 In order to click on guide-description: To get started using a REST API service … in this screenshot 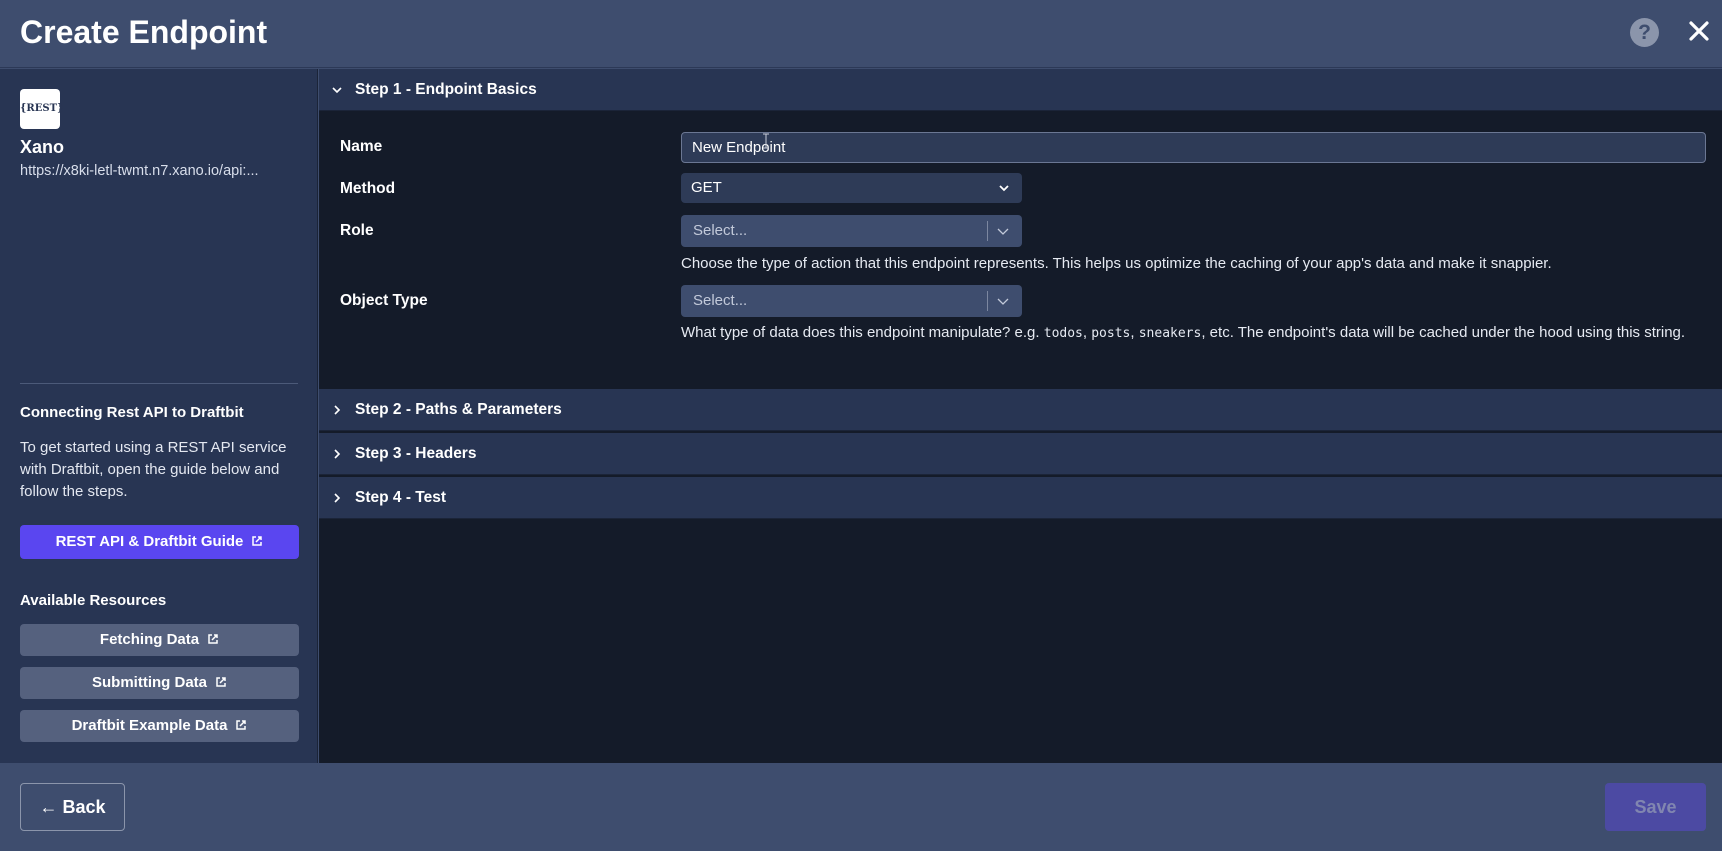, I will do `click(153, 469)`.